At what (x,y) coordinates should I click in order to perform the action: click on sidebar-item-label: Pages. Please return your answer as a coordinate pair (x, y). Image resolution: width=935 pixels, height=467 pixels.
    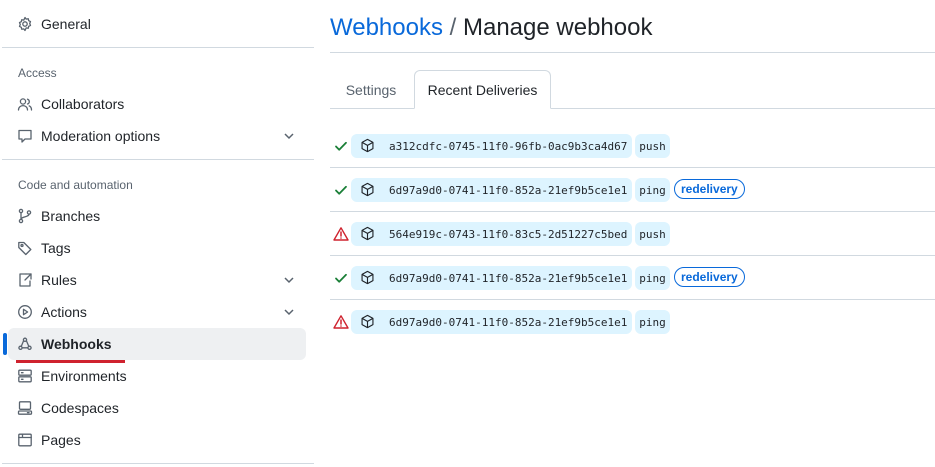
    Looking at the image, I should click on (61, 440).